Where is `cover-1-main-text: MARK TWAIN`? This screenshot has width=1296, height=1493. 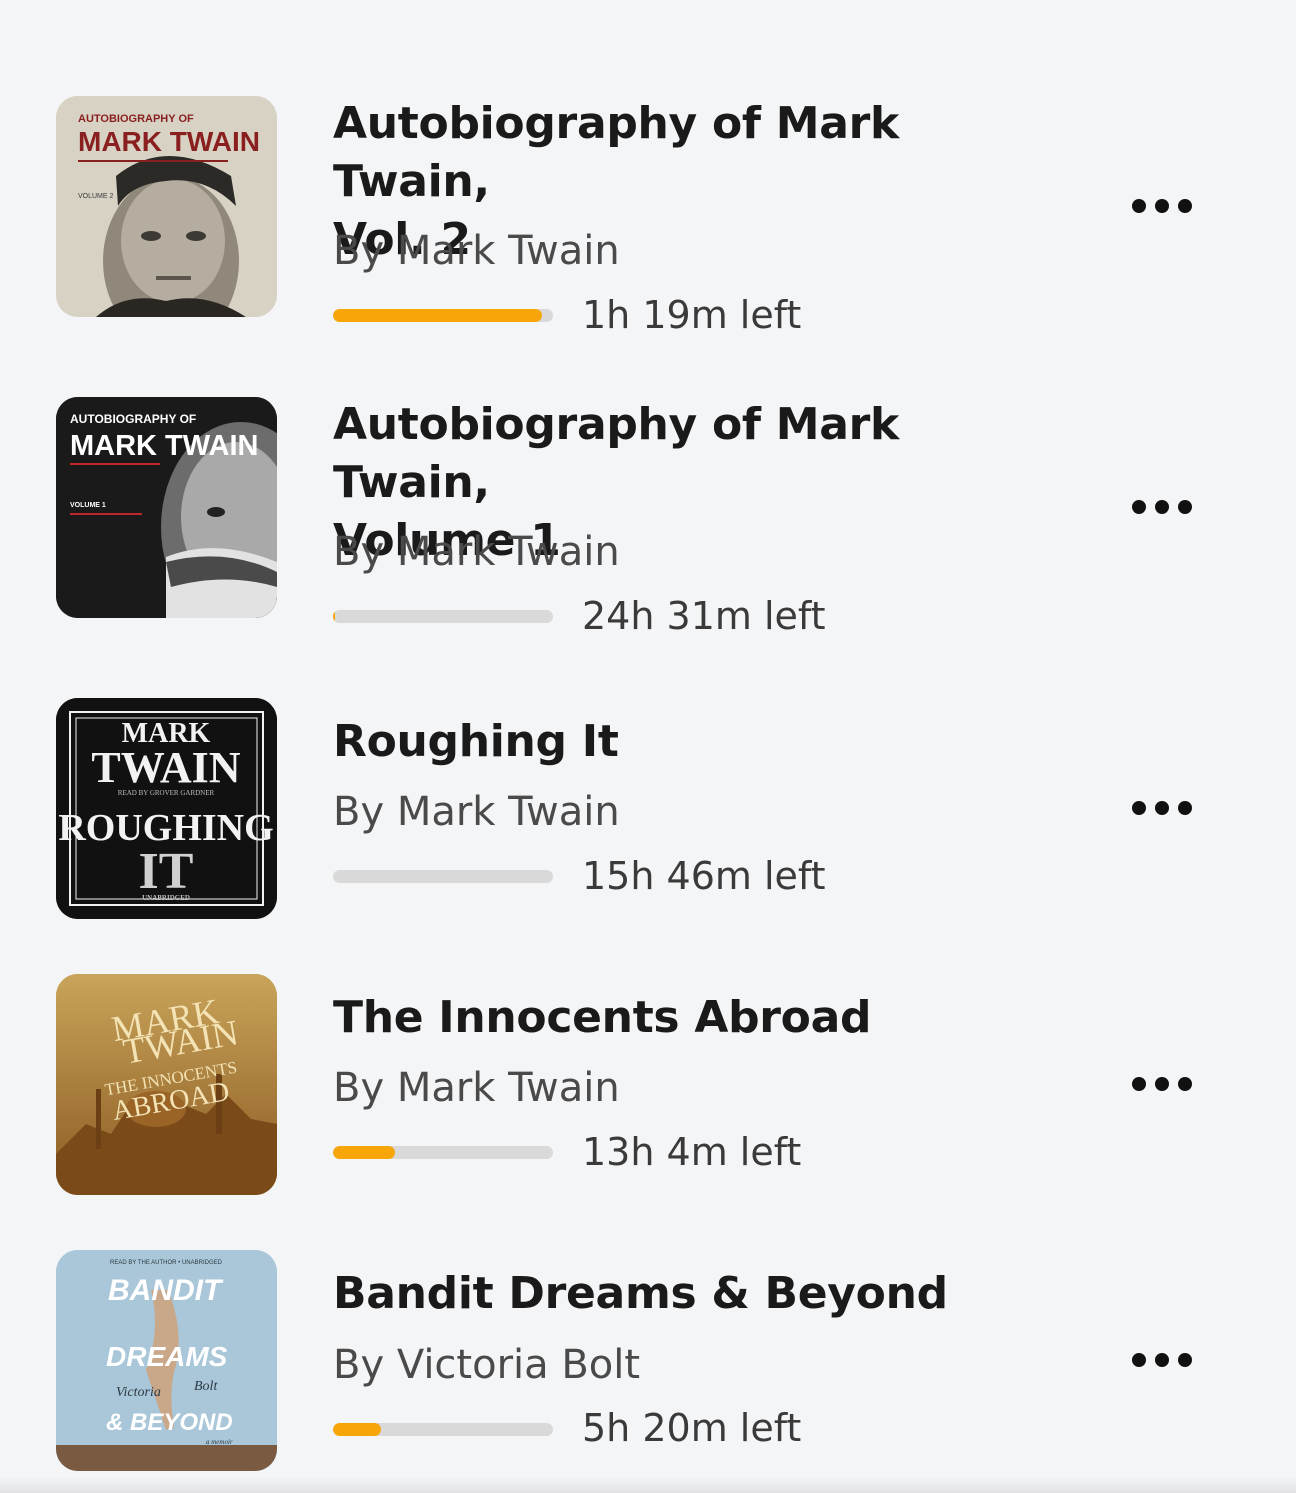 cover-1-main-text: MARK TWAIN is located at coordinates (169, 141).